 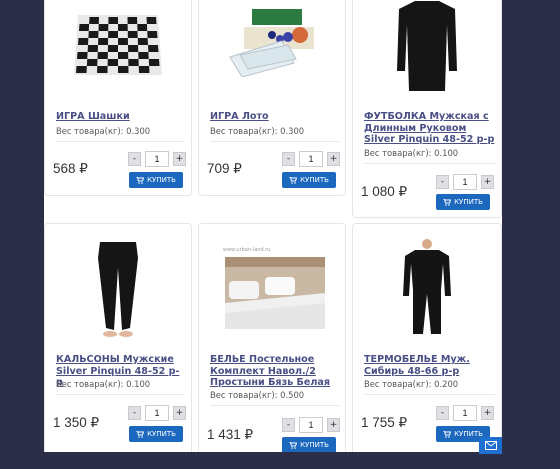 What do you see at coordinates (70, 168) in the screenshot?
I see `product-price: 568 ₽` at bounding box center [70, 168].